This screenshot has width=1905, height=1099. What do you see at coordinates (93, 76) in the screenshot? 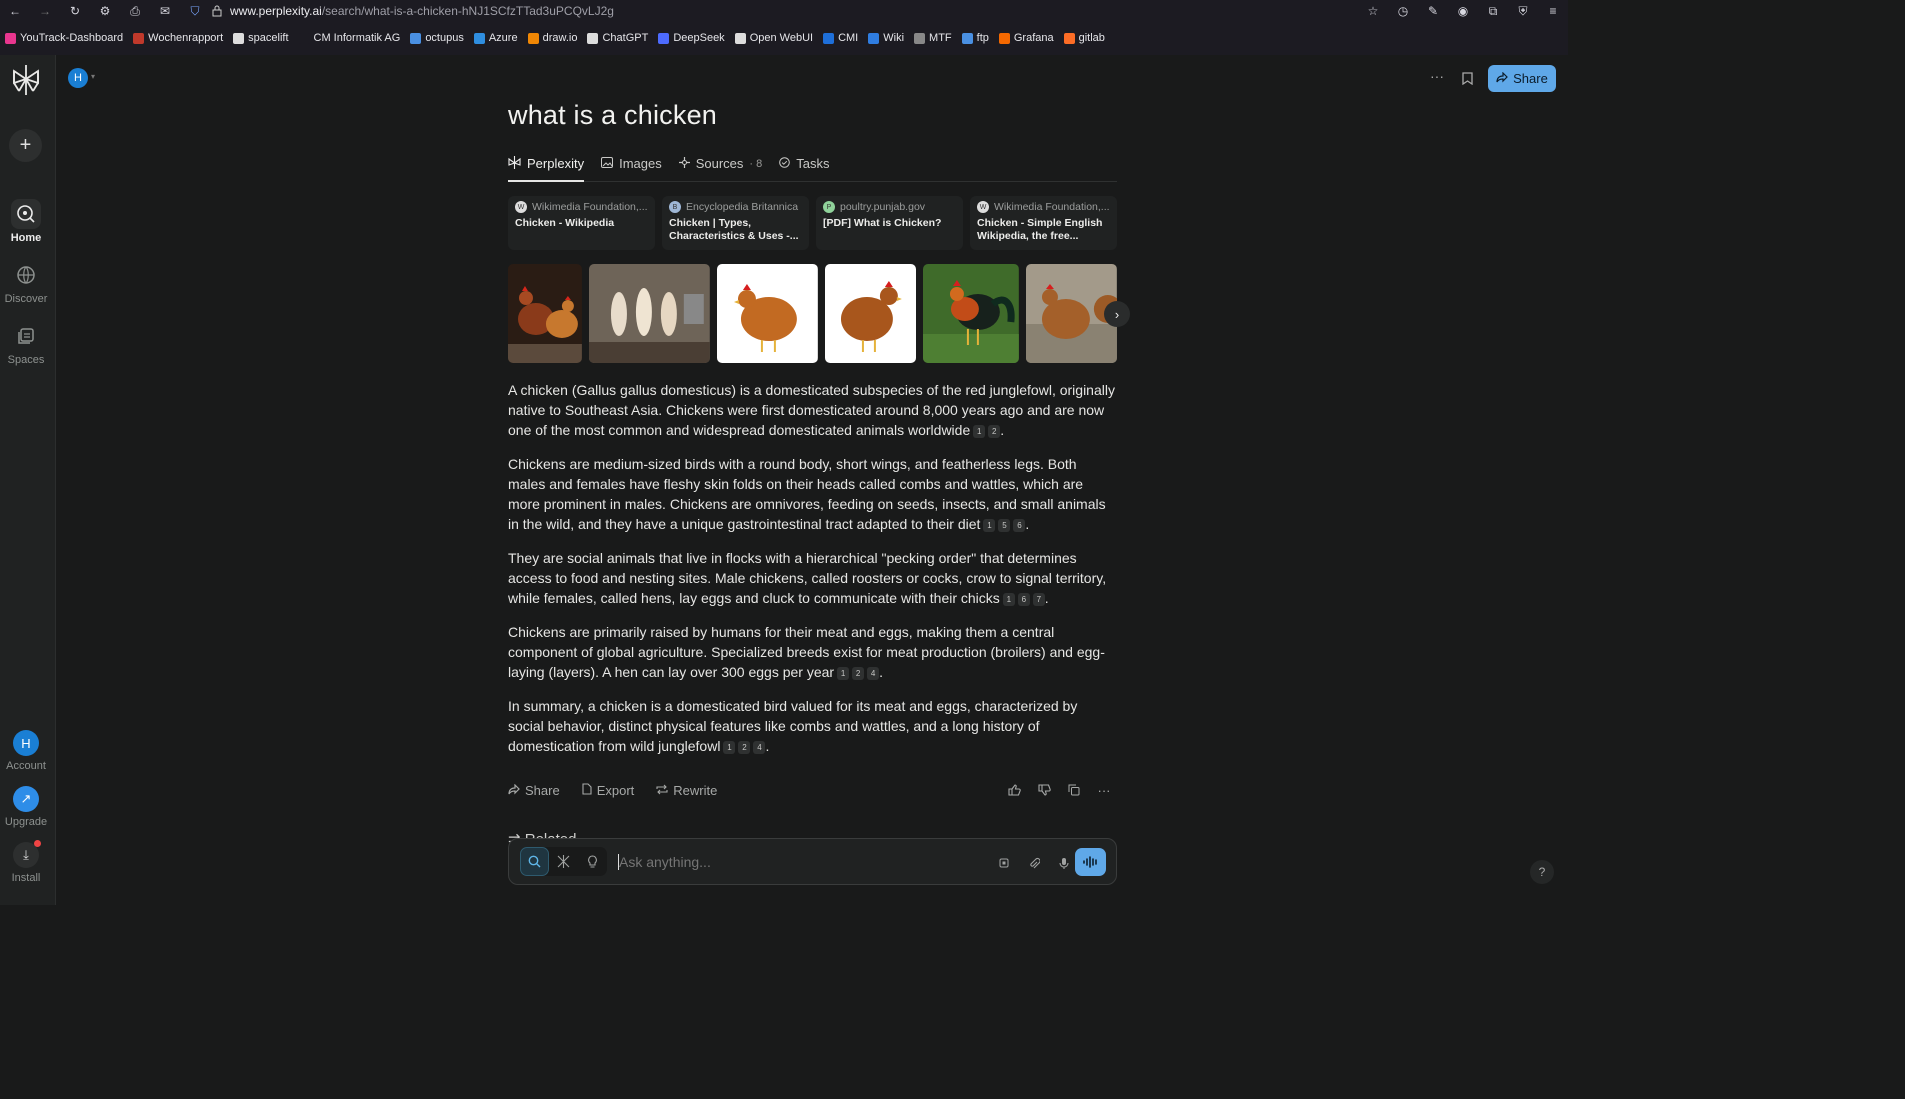
I see `chevron-down-icon: ▾` at bounding box center [93, 76].